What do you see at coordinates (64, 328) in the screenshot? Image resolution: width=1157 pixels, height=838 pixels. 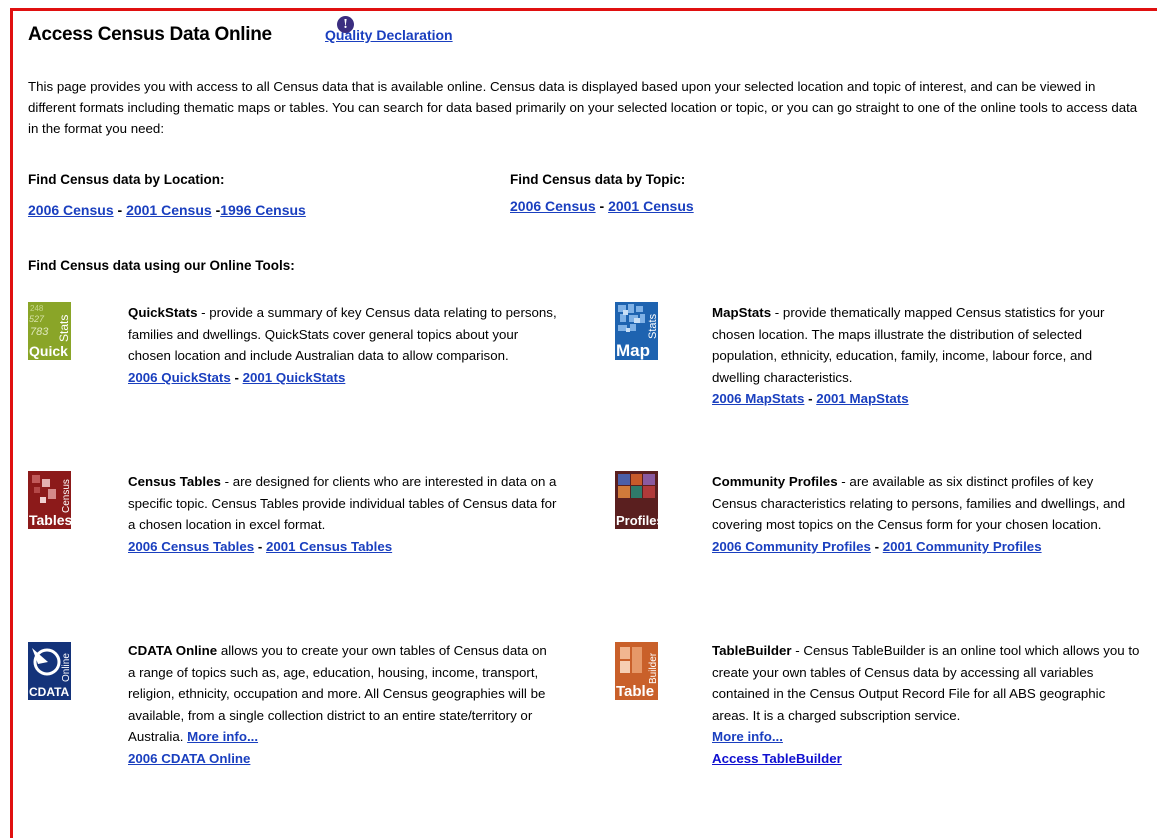 I see `quickstats-logo-side: Stats` at bounding box center [64, 328].